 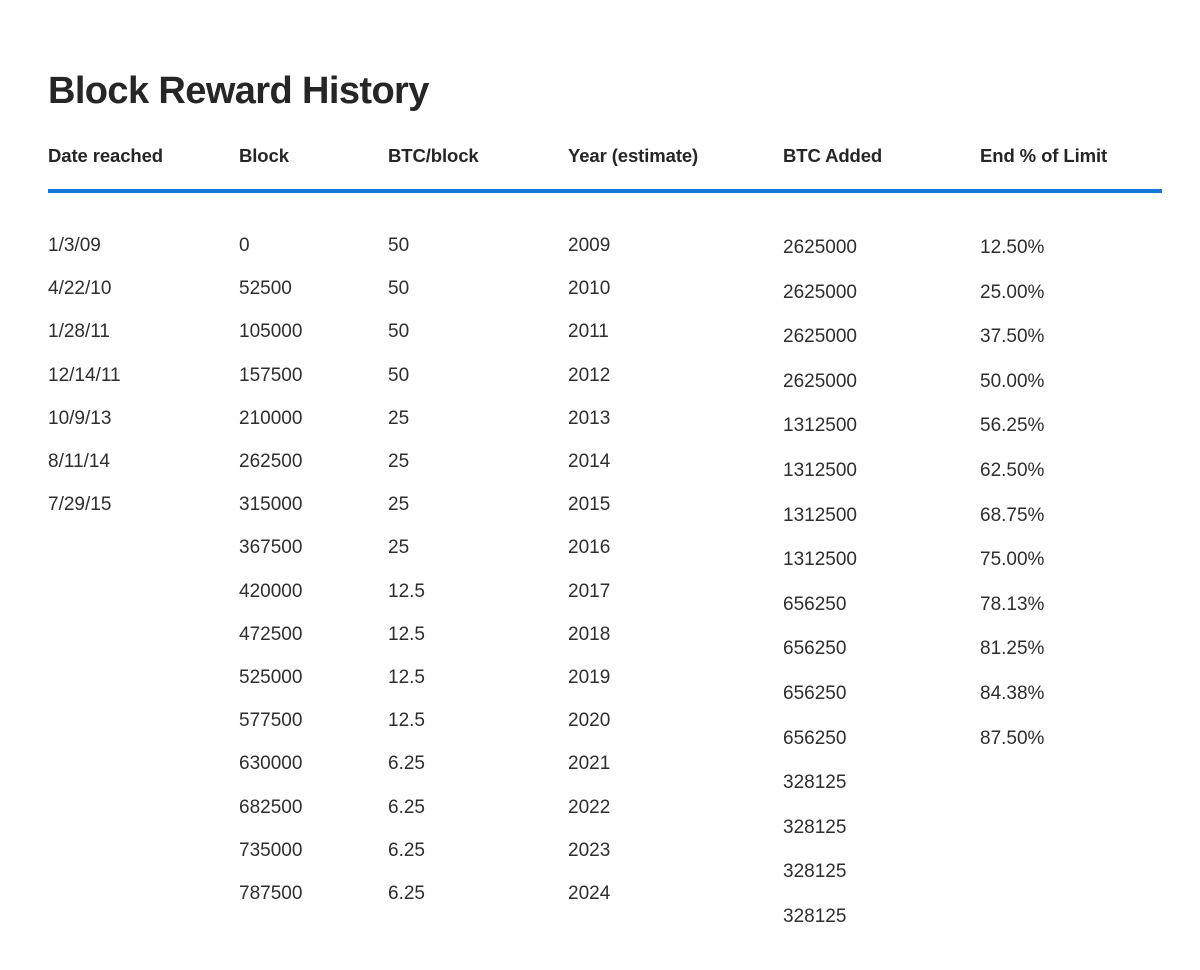 I want to click on cell-end-pct-limit: 78.13%, so click(x=1012, y=604).